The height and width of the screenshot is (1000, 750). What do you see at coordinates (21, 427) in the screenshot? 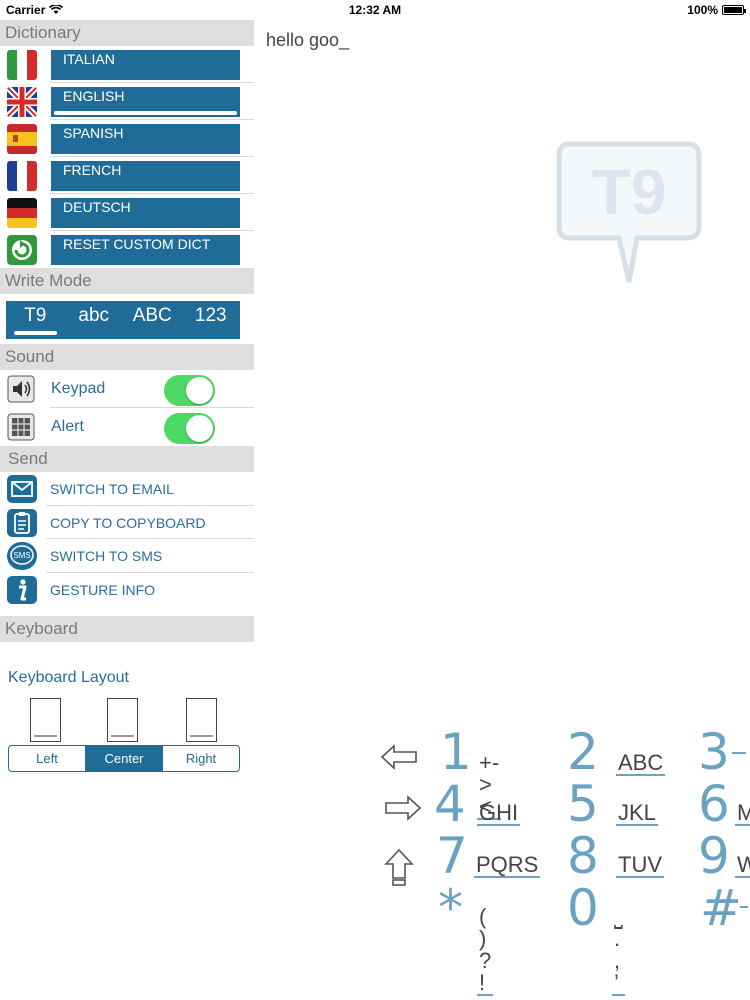
I see `alert-icon` at bounding box center [21, 427].